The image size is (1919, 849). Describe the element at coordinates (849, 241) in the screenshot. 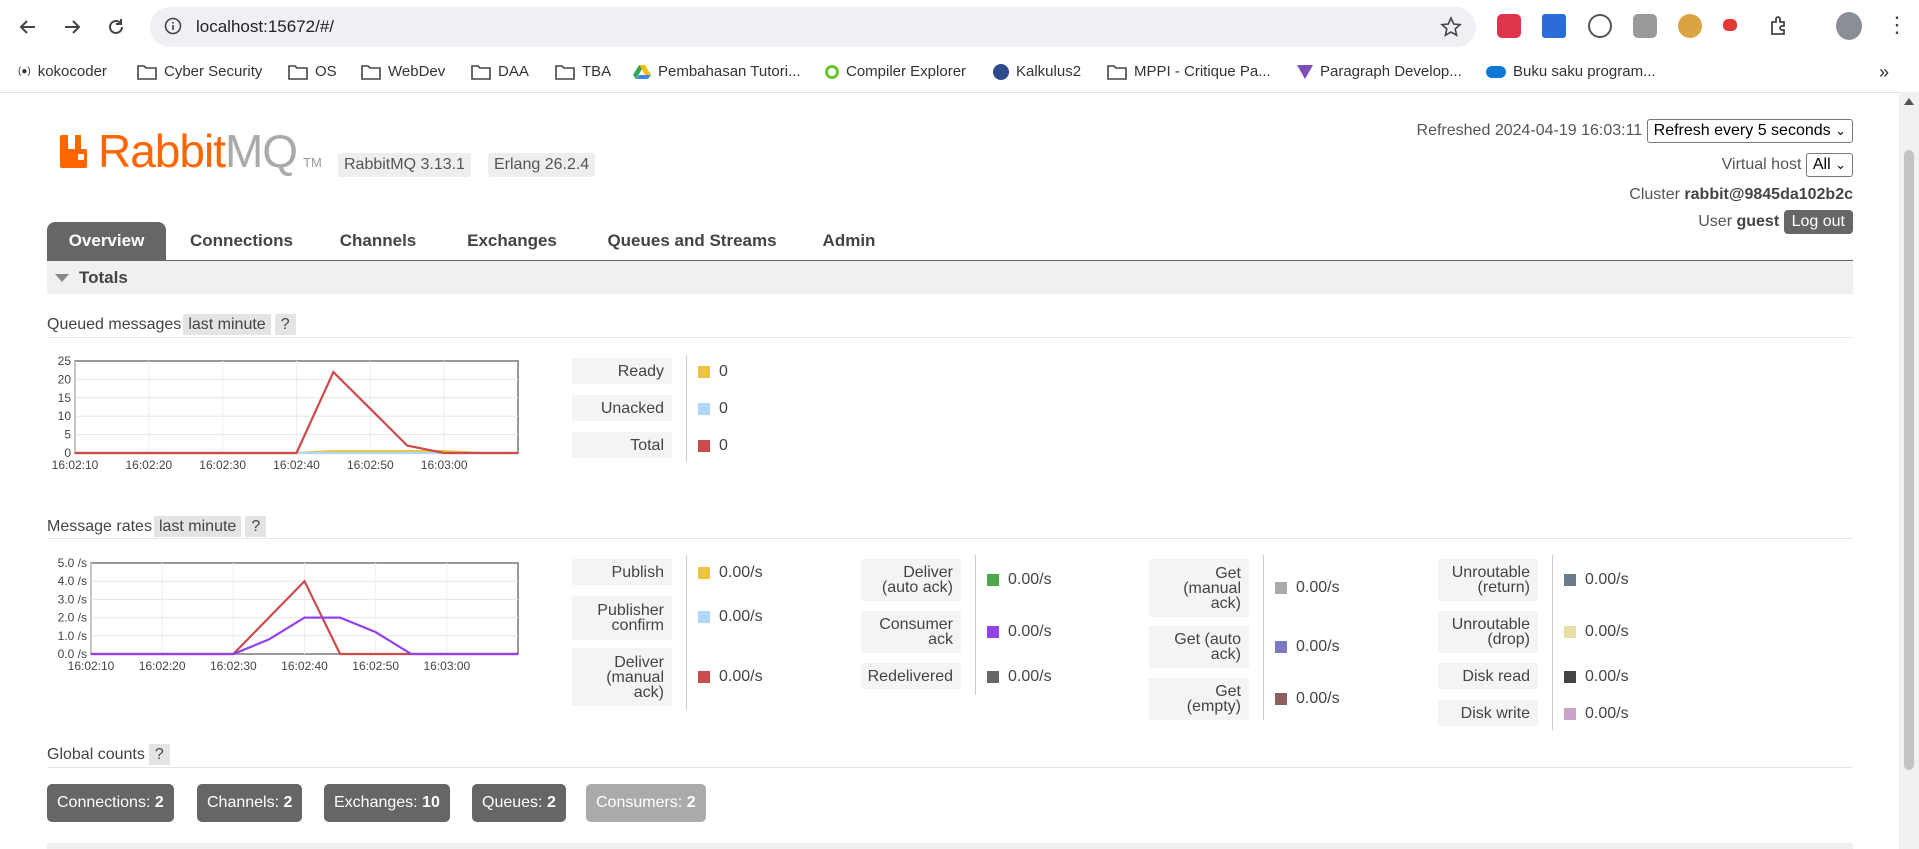

I see `tab-admin: Admin` at that location.